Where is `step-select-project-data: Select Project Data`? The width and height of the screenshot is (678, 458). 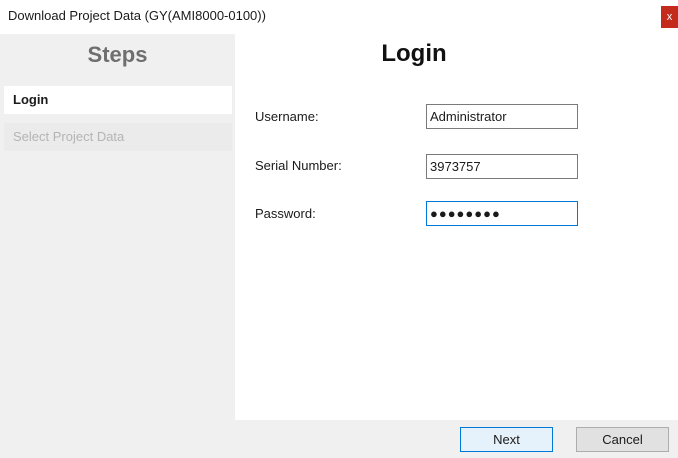 step-select-project-data: Select Project Data is located at coordinates (118, 137).